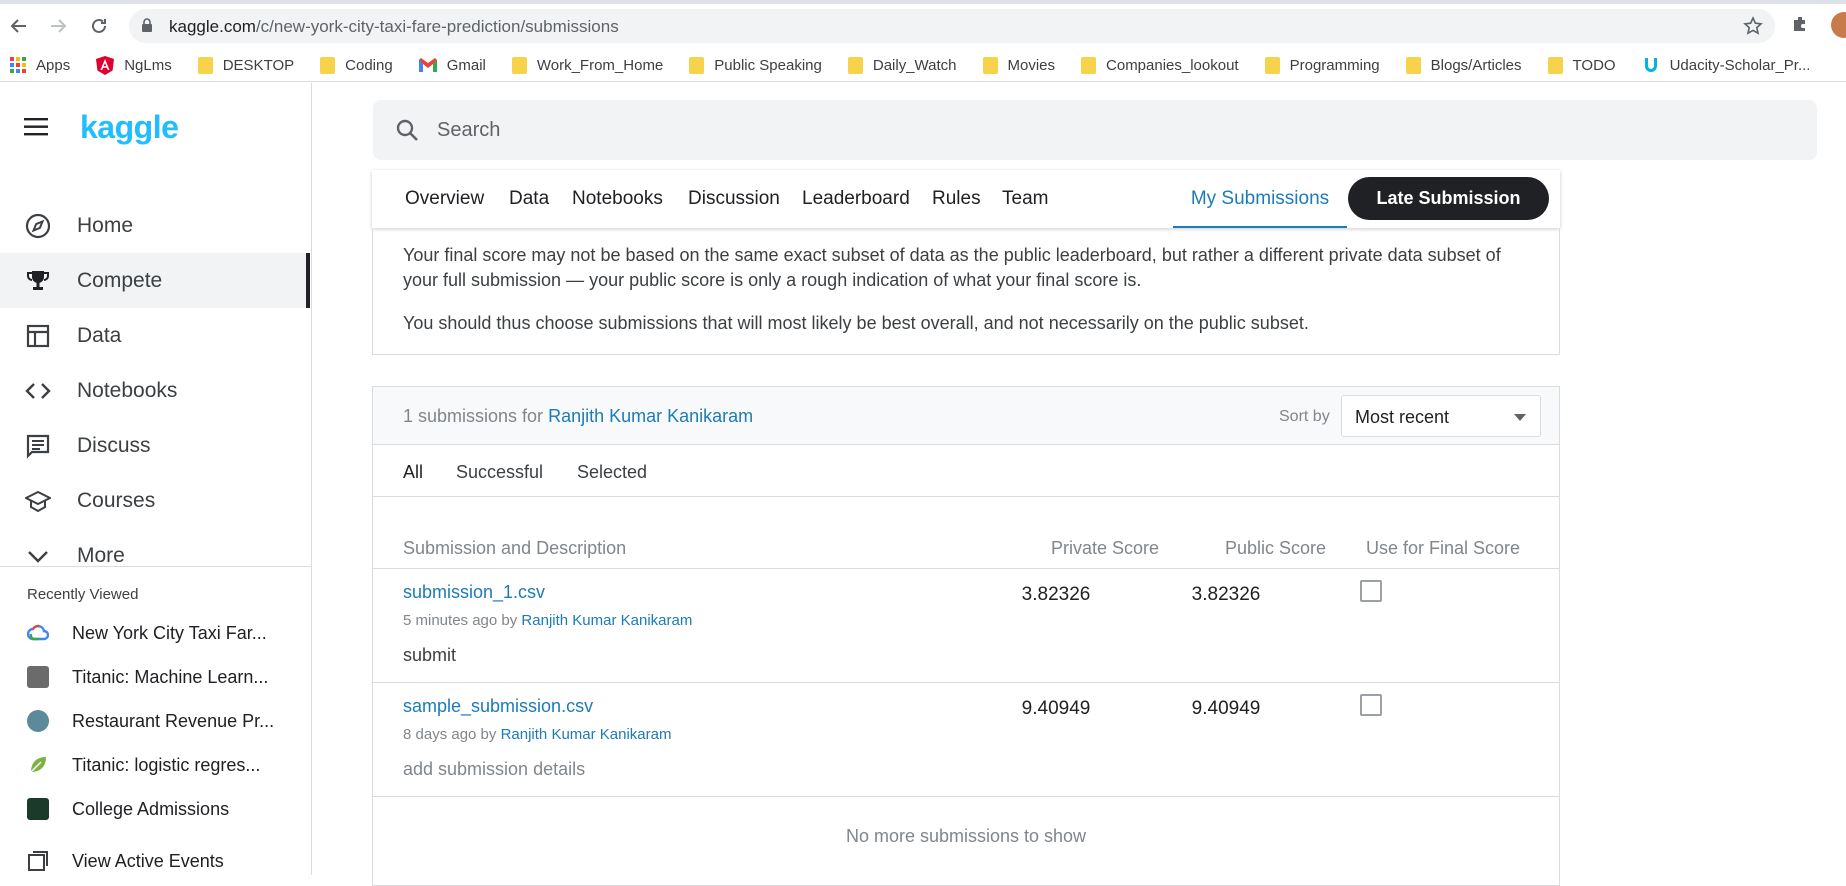 The height and width of the screenshot is (886, 1846). What do you see at coordinates (1476, 65) in the screenshot?
I see `bookmark-label: Blogs/Articles` at bounding box center [1476, 65].